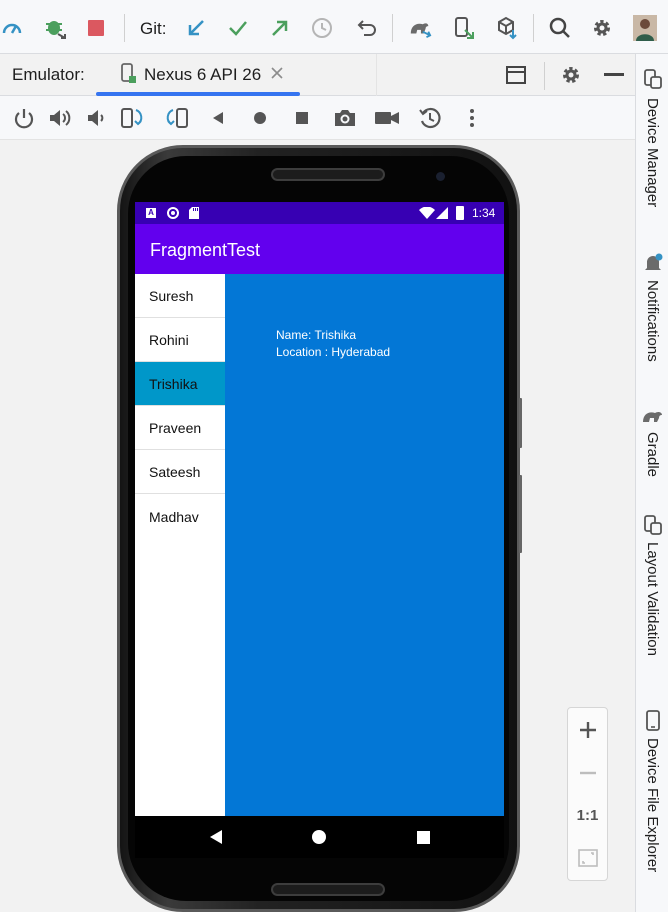  Describe the element at coordinates (55, 28) in the screenshot. I see `debug-attach-icon` at that location.